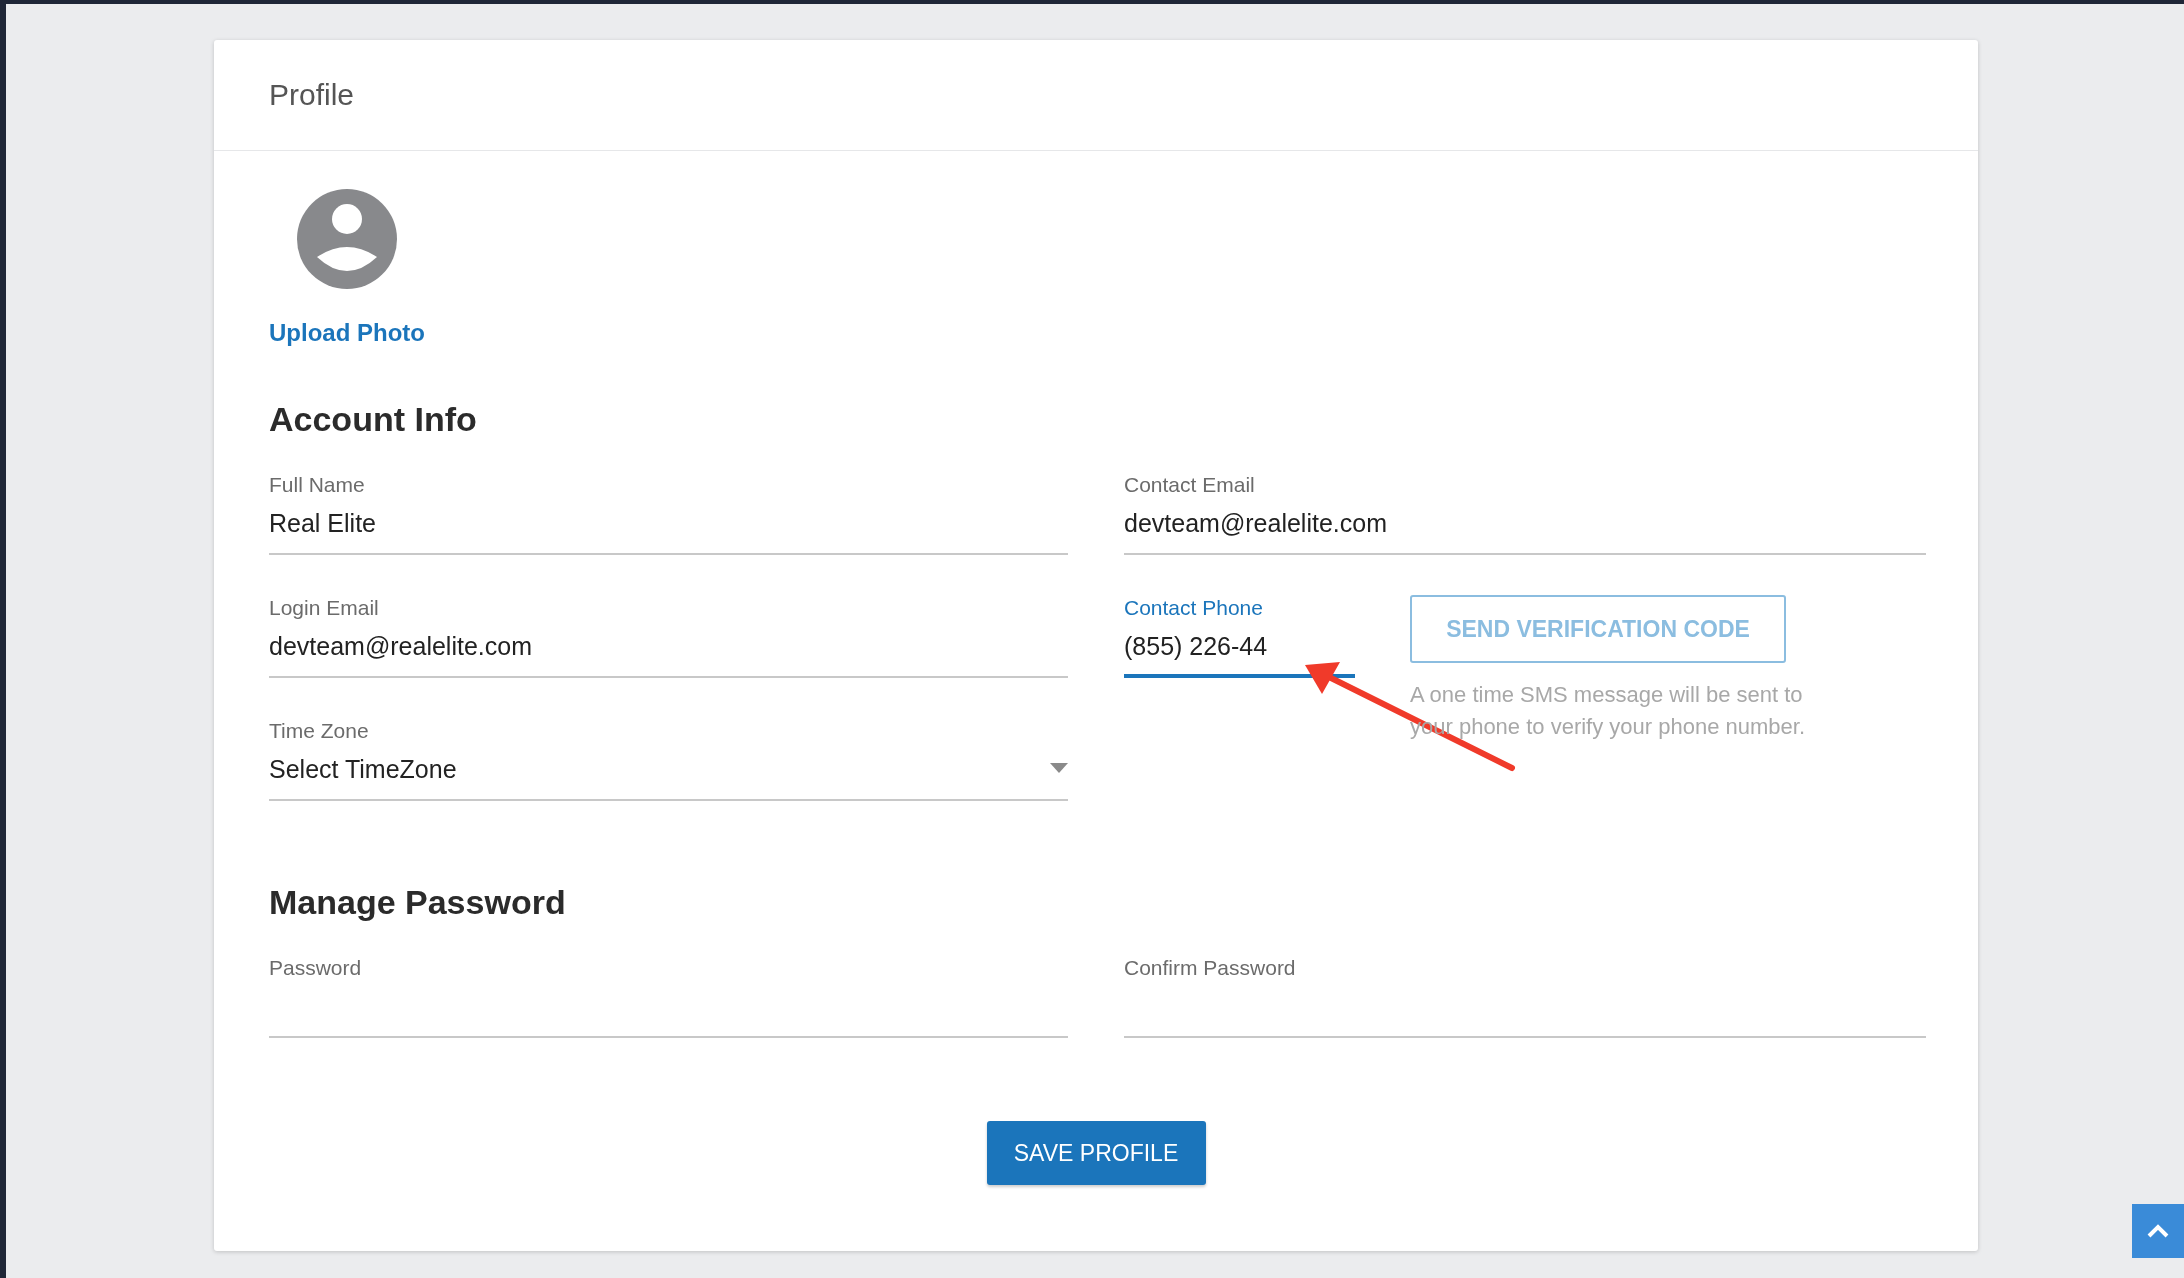  I want to click on save-profile-button: SAVE PROFILE, so click(1096, 1153).